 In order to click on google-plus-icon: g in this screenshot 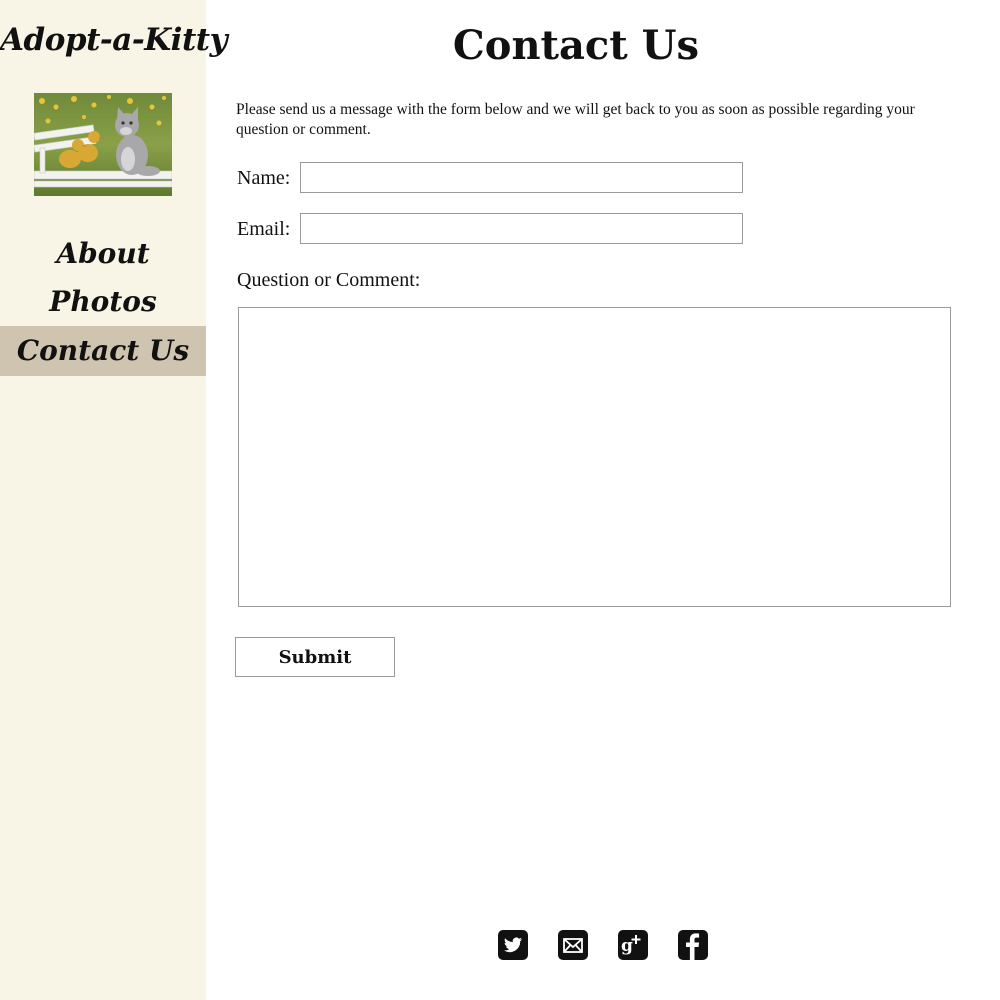, I will do `click(633, 945)`.